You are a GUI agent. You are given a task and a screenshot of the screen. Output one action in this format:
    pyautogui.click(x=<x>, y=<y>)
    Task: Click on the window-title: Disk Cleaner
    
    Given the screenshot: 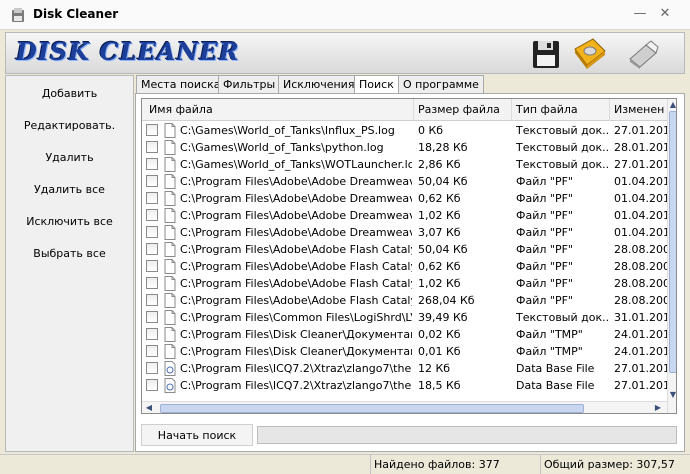 What is the action you would take?
    pyautogui.click(x=76, y=14)
    